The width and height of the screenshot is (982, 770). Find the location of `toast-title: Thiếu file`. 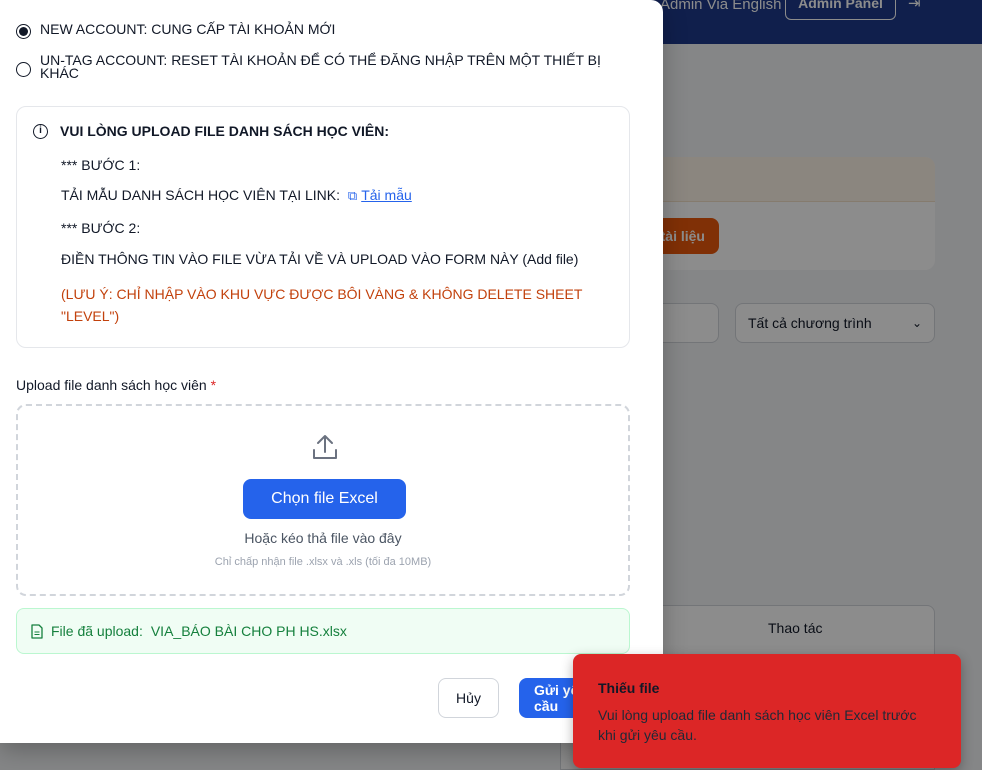

toast-title: Thiếu file is located at coordinates (629, 688).